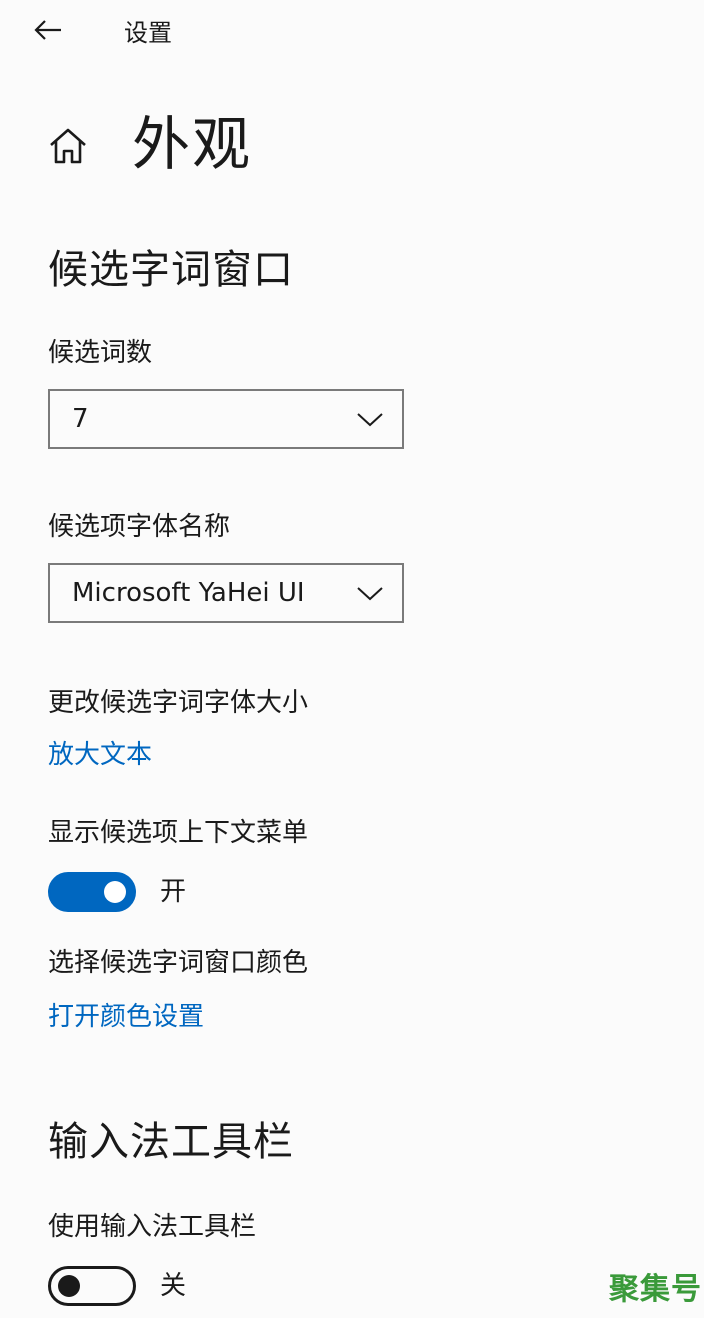 Image resolution: width=704 pixels, height=1318 pixels. I want to click on candidate-count-dropdown: 7, so click(226, 419).